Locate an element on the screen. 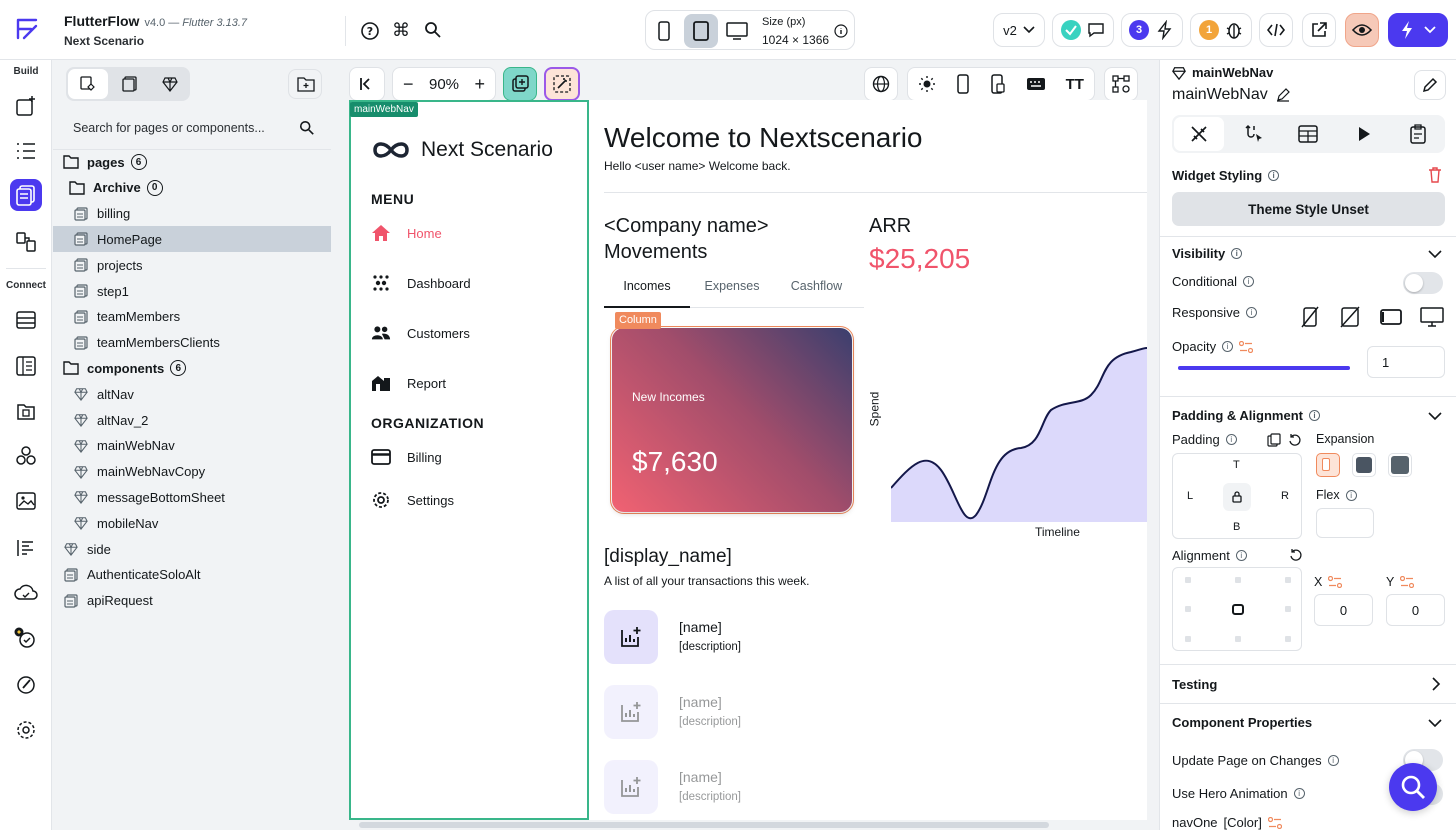  theme-icon is located at coordinates (26, 685).